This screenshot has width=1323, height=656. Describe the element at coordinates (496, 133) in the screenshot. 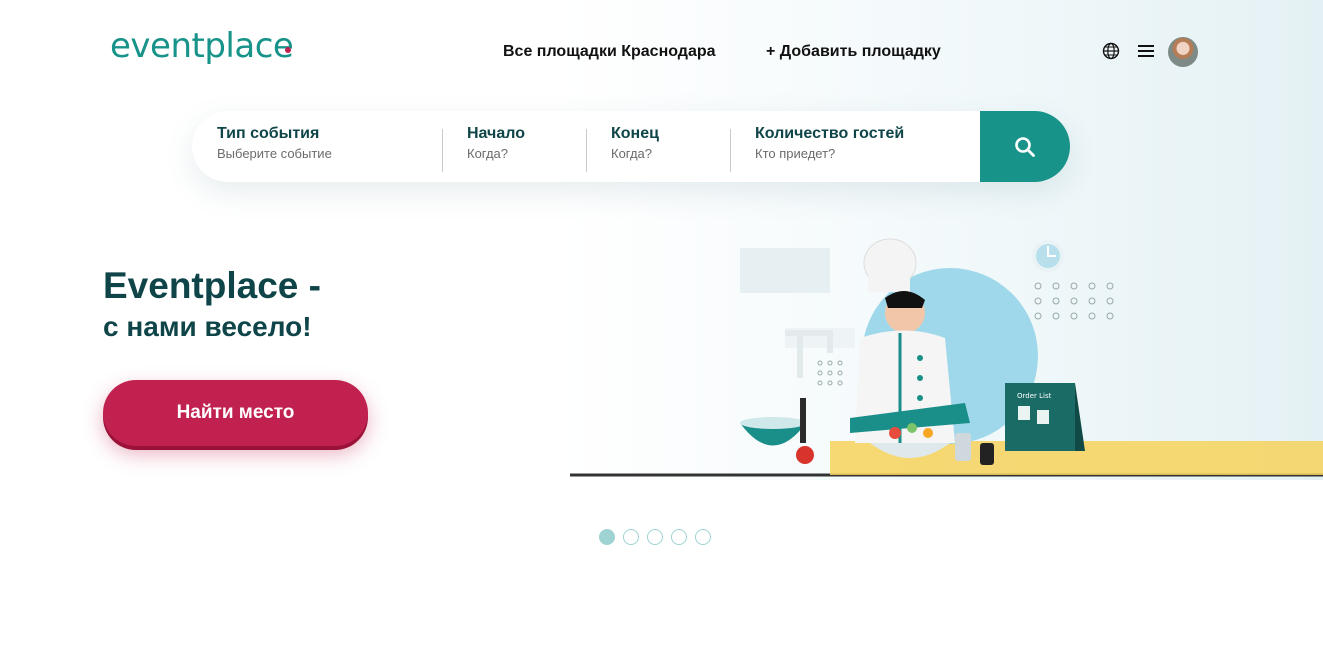

I see `start-label: Начало` at that location.